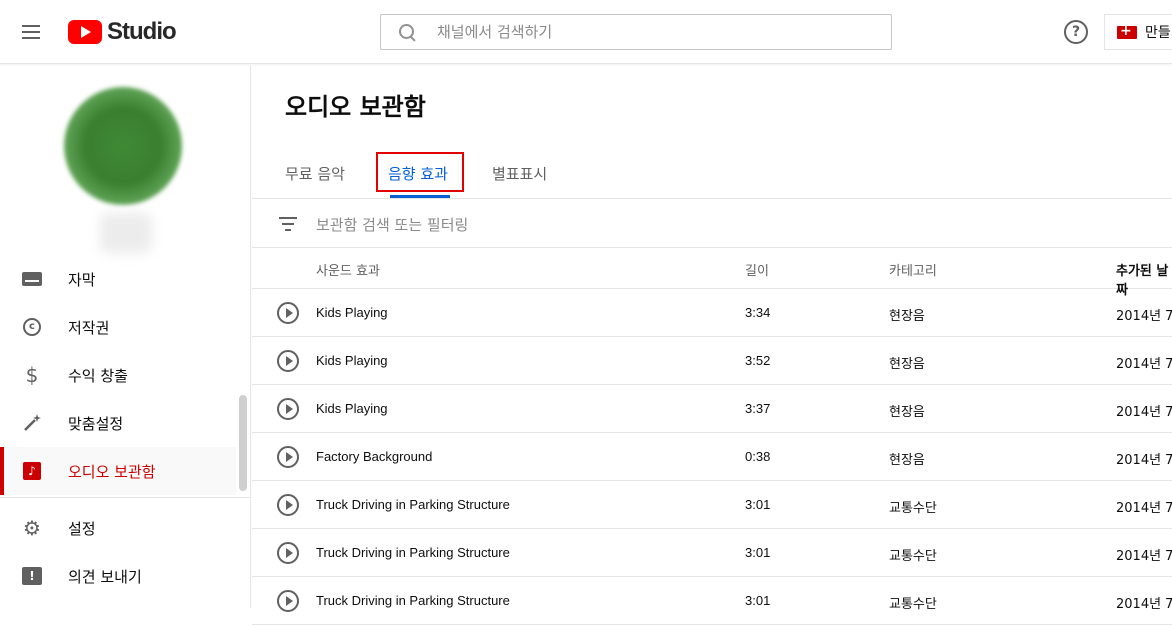  What do you see at coordinates (407, 32) in the screenshot?
I see `search-icon` at bounding box center [407, 32].